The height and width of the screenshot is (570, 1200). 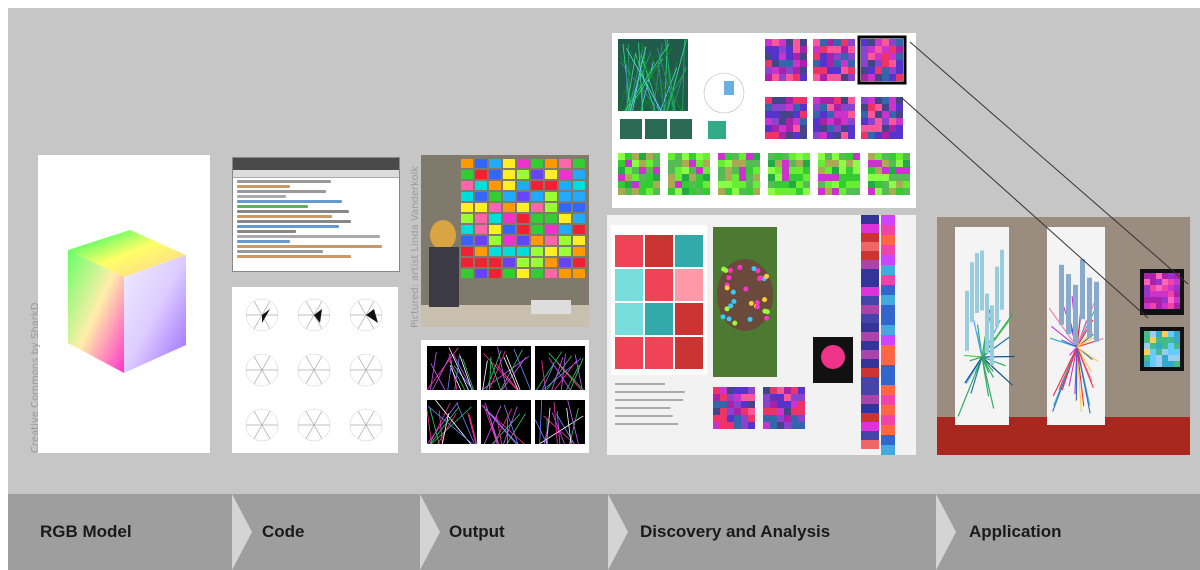 What do you see at coordinates (283, 531) in the screenshot?
I see `step-code: Code` at bounding box center [283, 531].